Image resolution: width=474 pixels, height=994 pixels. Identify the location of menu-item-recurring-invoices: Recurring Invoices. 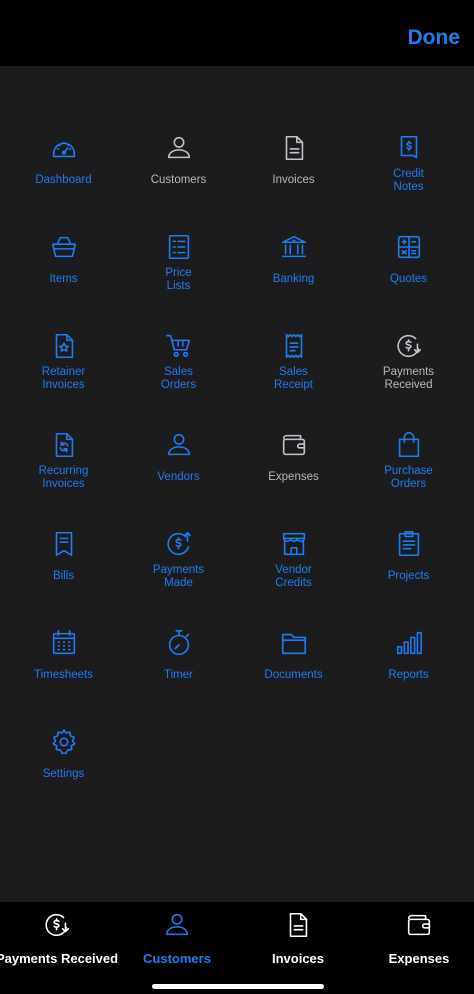
(63, 478).